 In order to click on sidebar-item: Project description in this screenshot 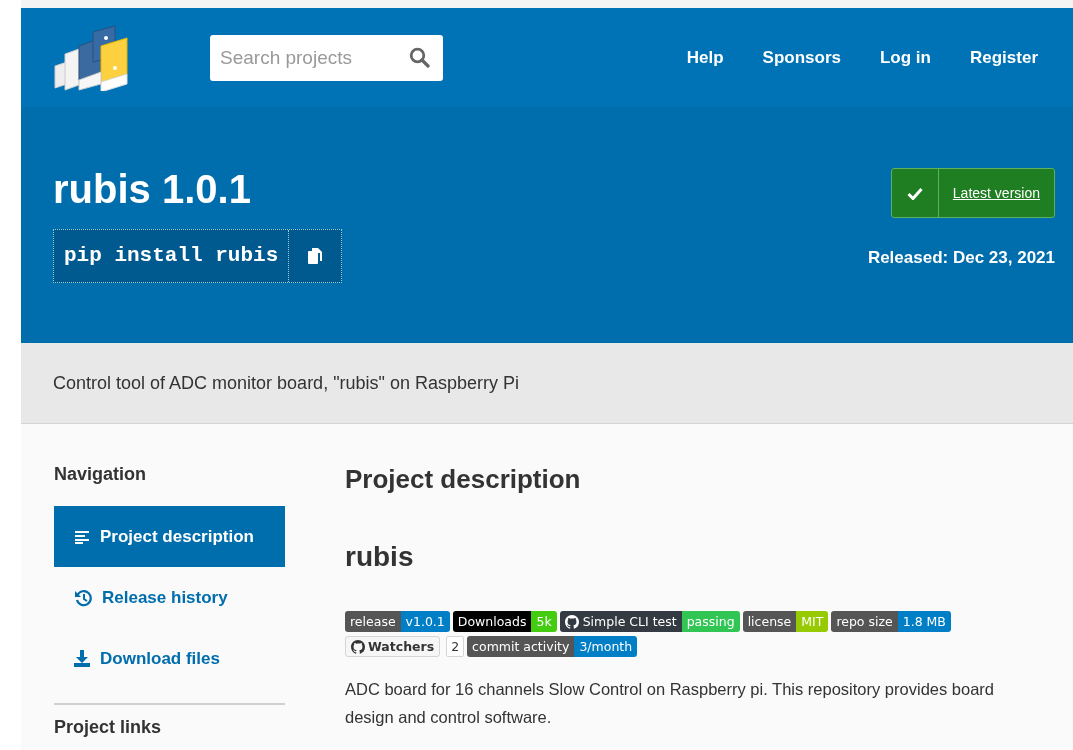, I will do `click(169, 536)`.